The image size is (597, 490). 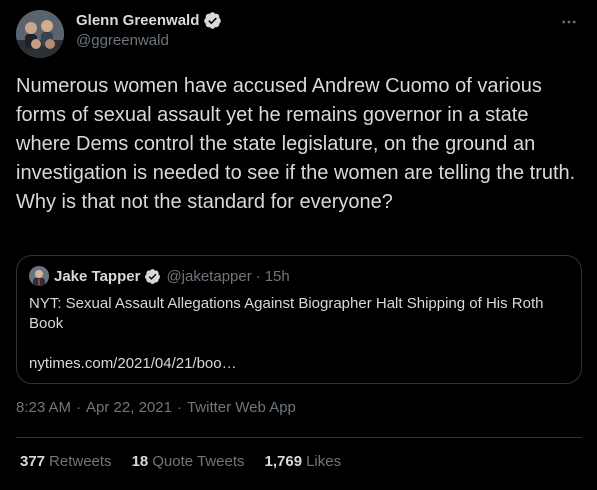 I want to click on author-name: Glenn Greenwald, so click(x=137, y=20).